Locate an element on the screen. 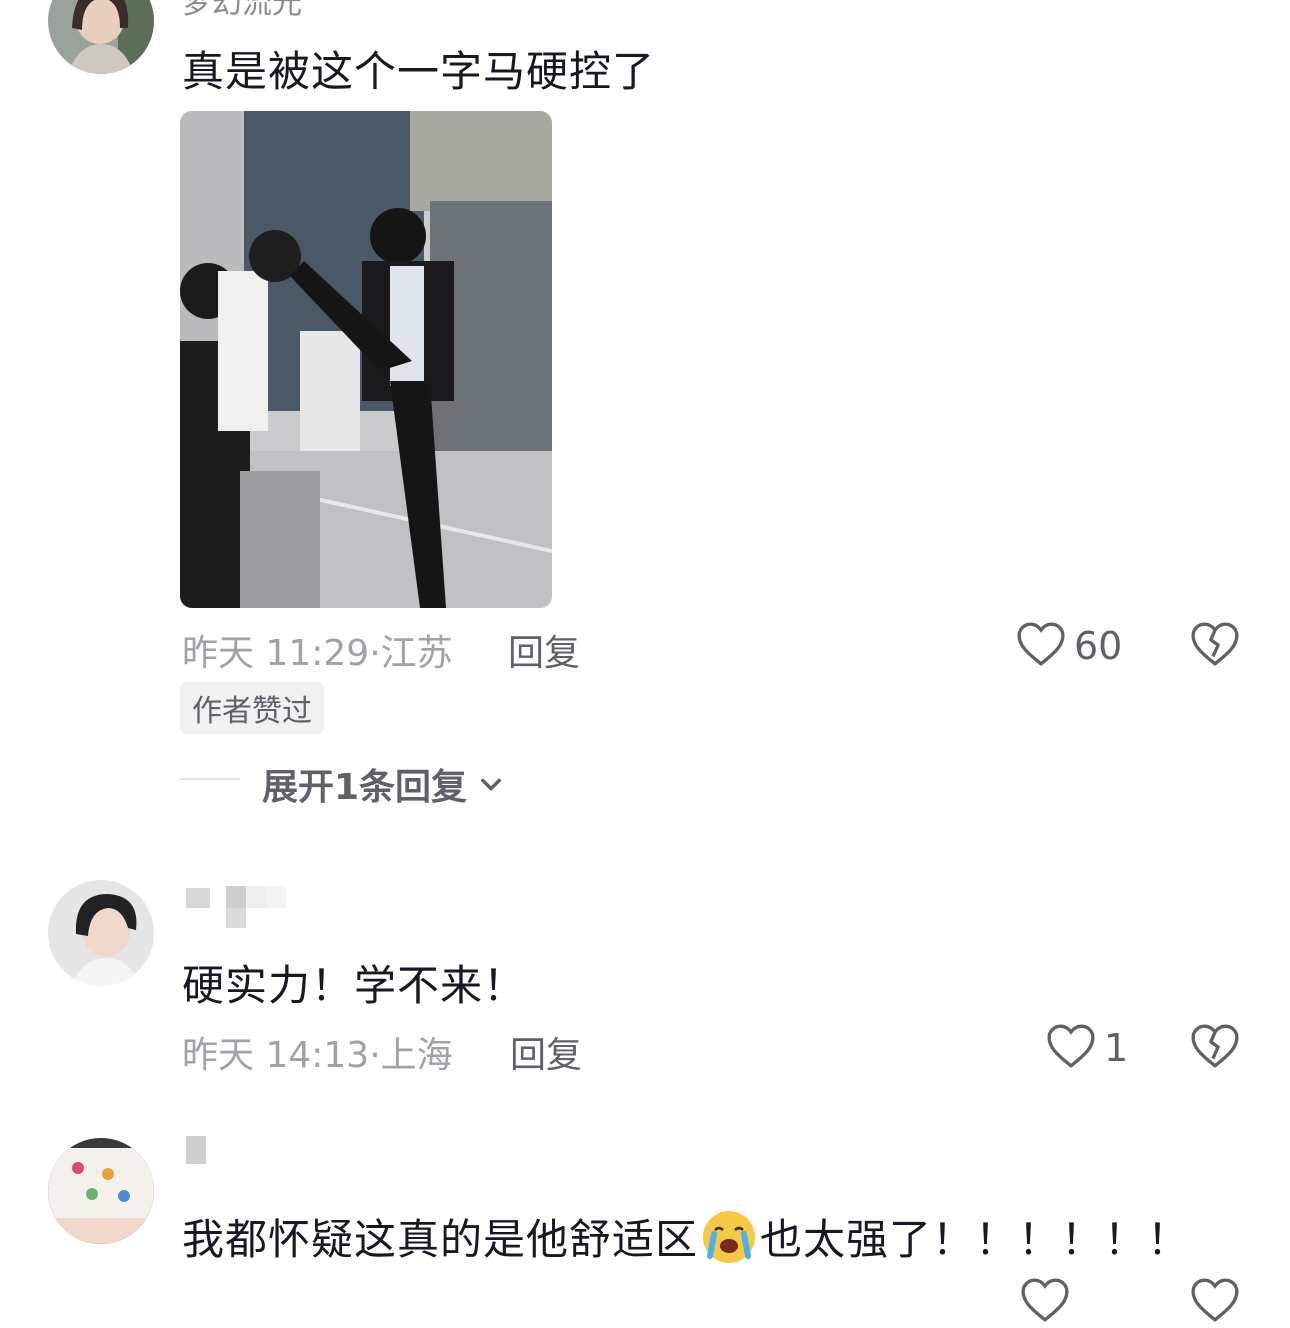  comment-text-suffix: 也太强了！！！！！！ is located at coordinates (975, 1239).